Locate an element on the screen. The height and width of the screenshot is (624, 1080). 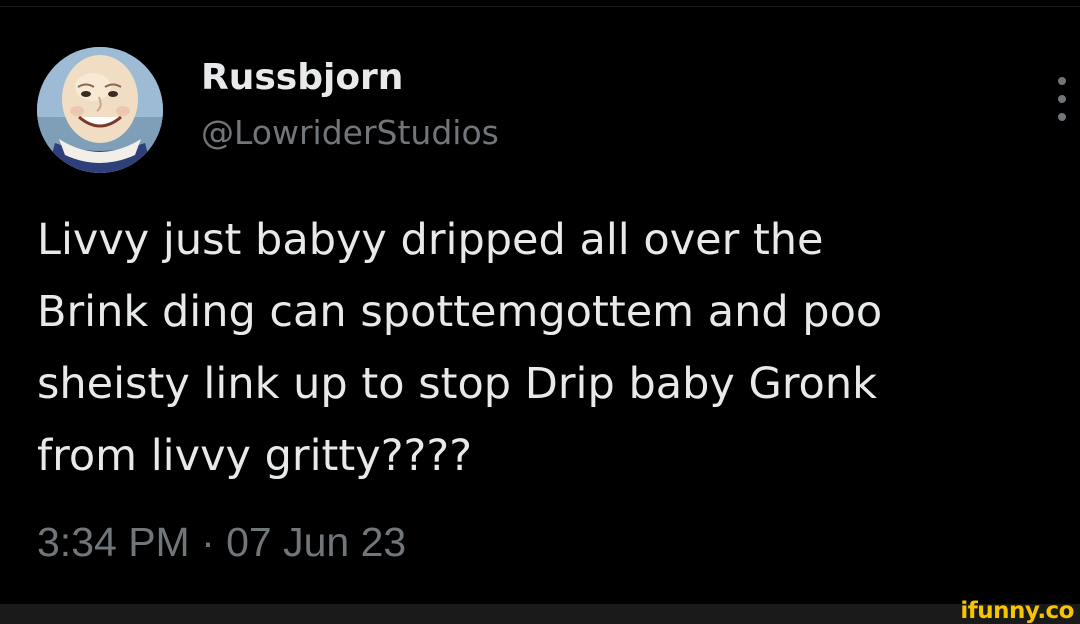
more-options-icon is located at coordinates (1062, 81).